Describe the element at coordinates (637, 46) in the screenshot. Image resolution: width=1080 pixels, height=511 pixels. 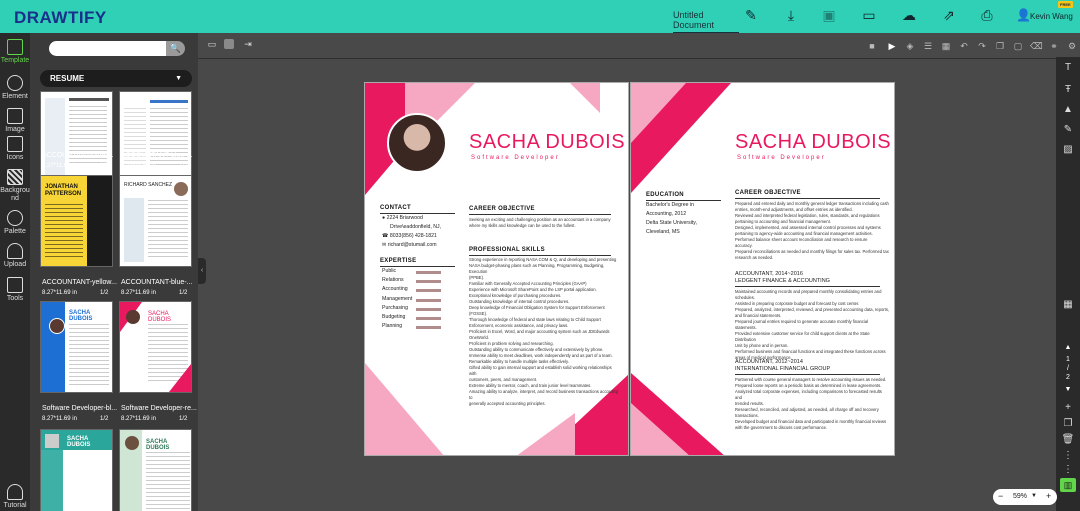
I see `canvas-toolbar: ▭ ⇥ ■ ▶ ◈ ☰ ▦ ↶ ↷ ❐ ▢ ⌫ ⚭ ⚙` at that location.